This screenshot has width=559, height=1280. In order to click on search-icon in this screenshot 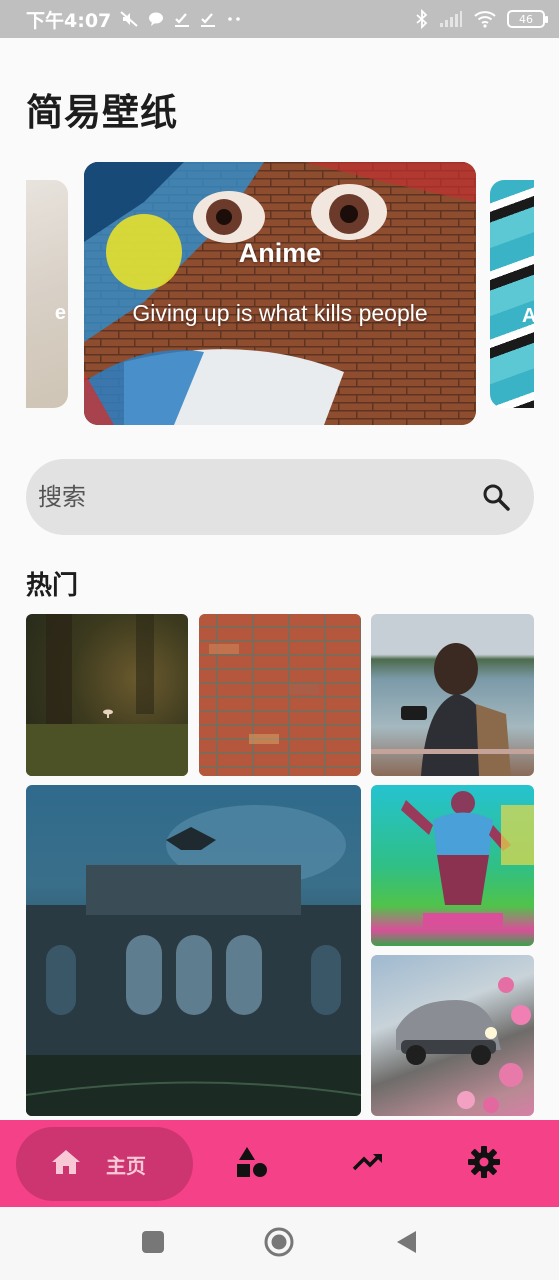, I will do `click(496, 497)`.